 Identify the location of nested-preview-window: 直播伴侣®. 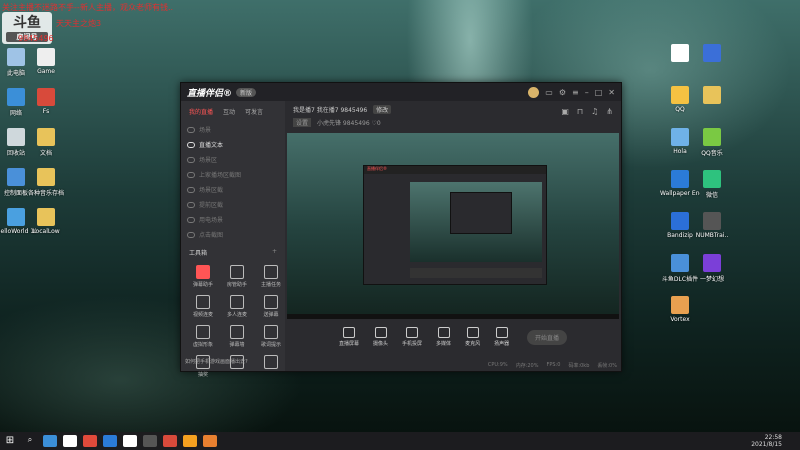
(455, 225).